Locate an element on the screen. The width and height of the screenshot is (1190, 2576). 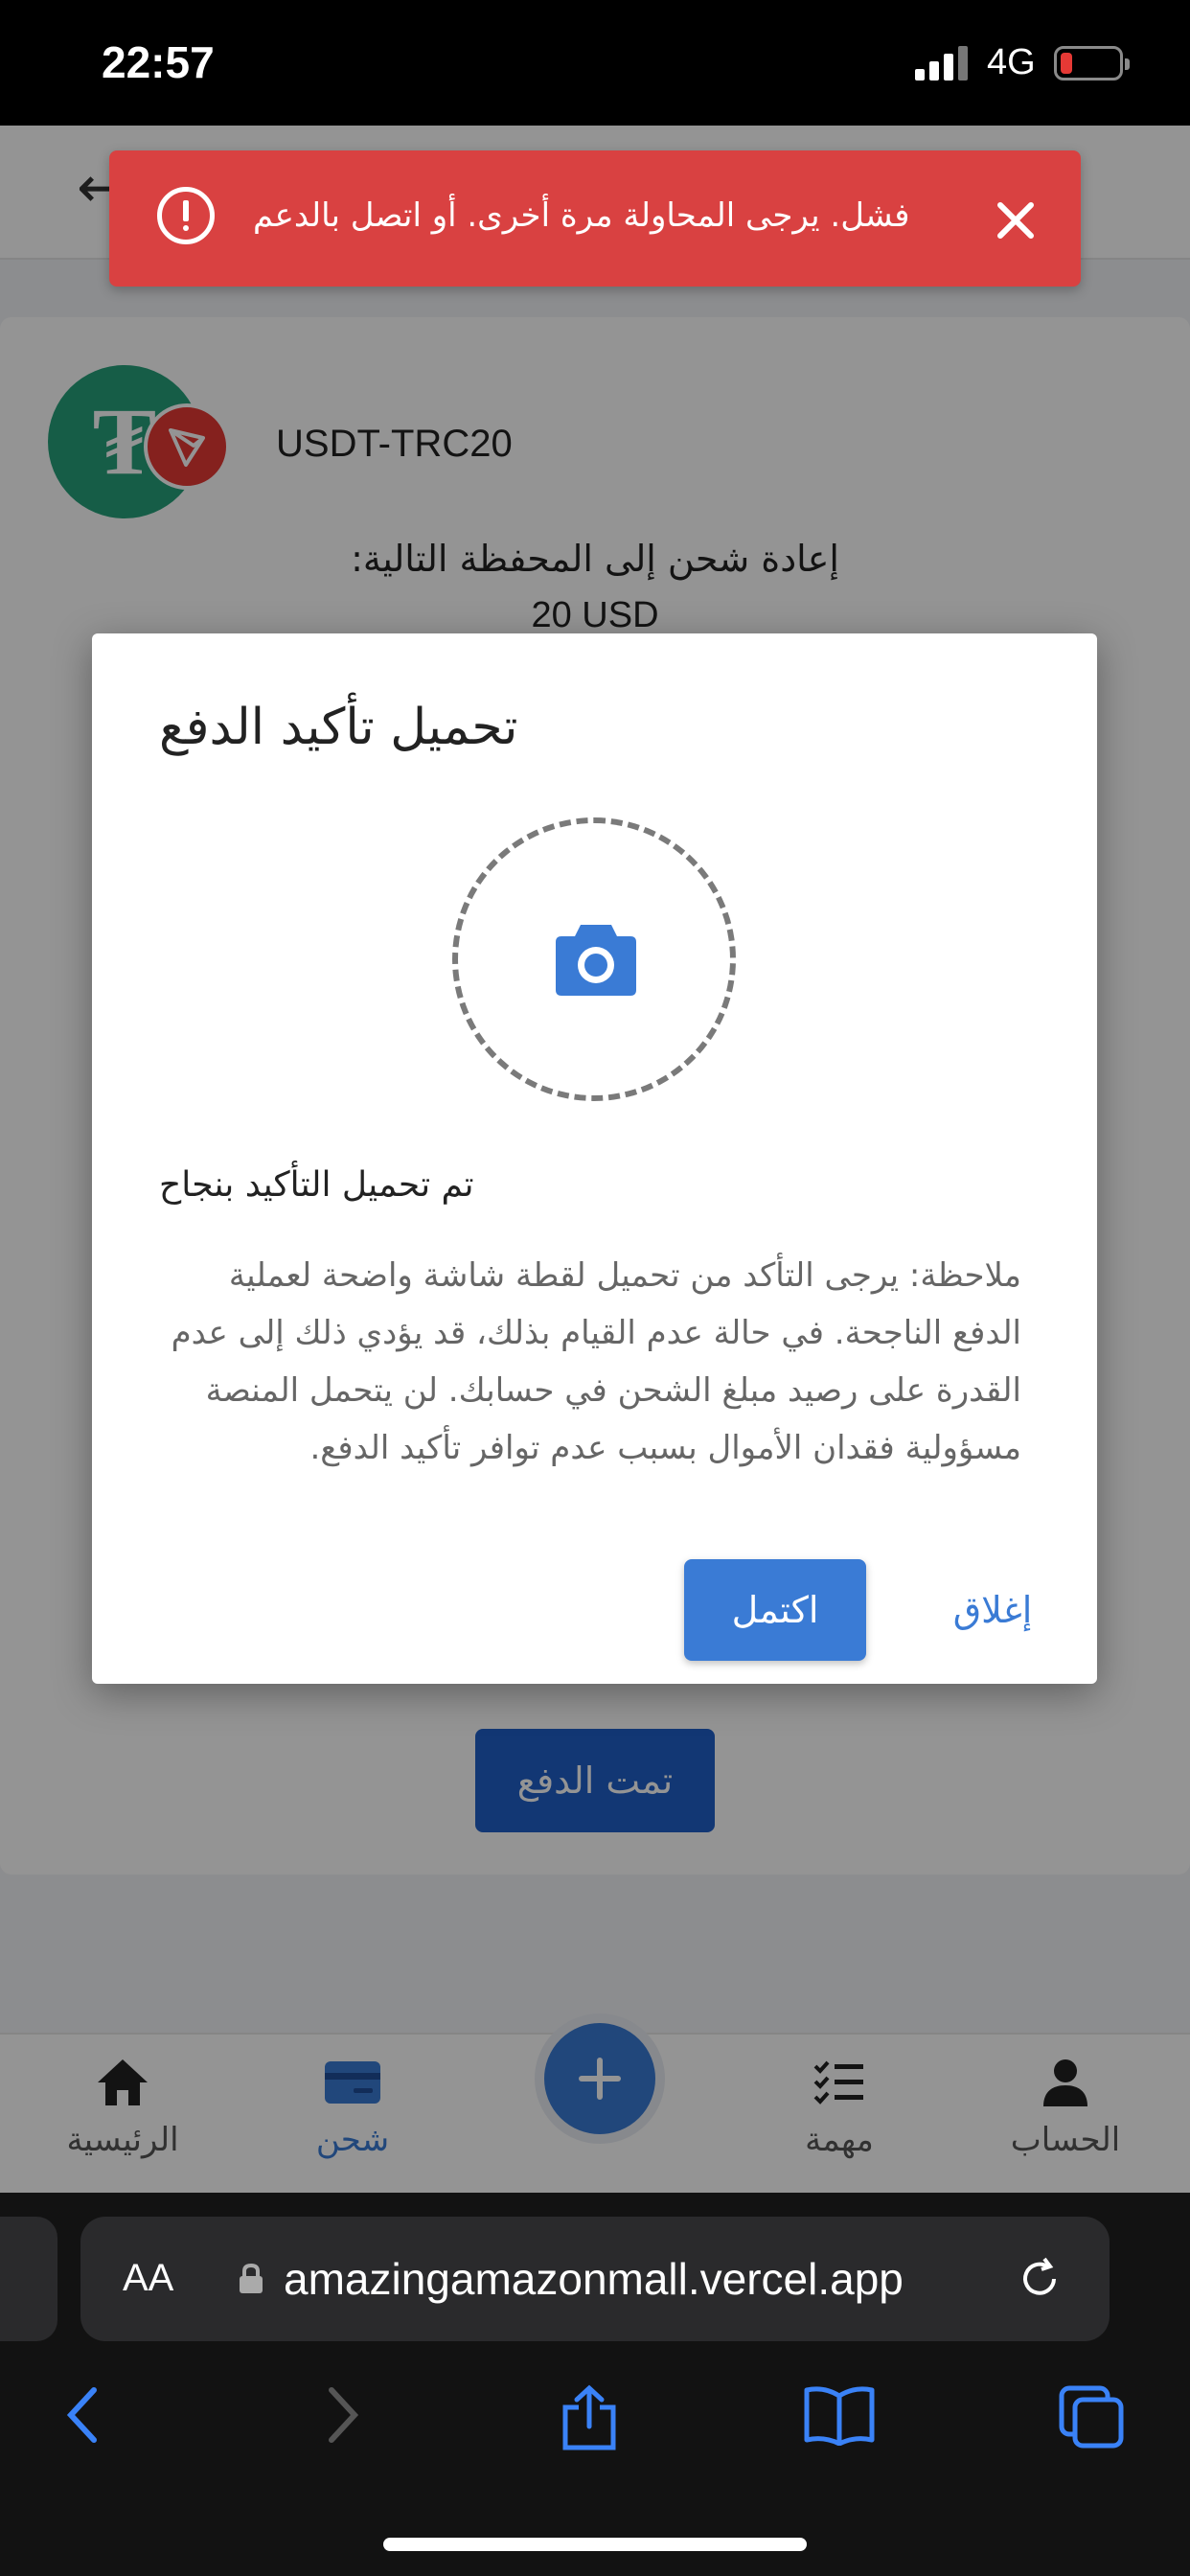
network-label: 4G is located at coordinates (1012, 62).